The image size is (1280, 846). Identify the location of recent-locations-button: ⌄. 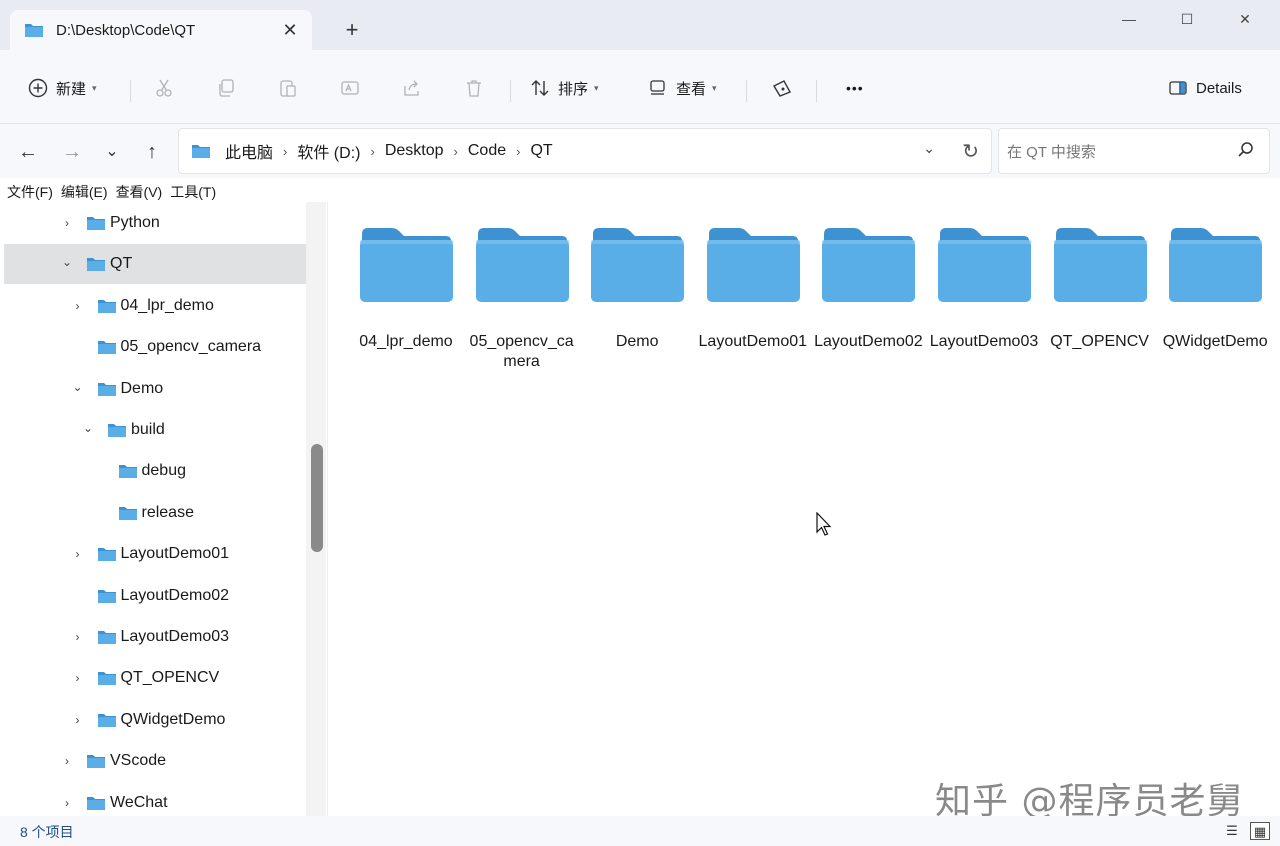
(112, 152).